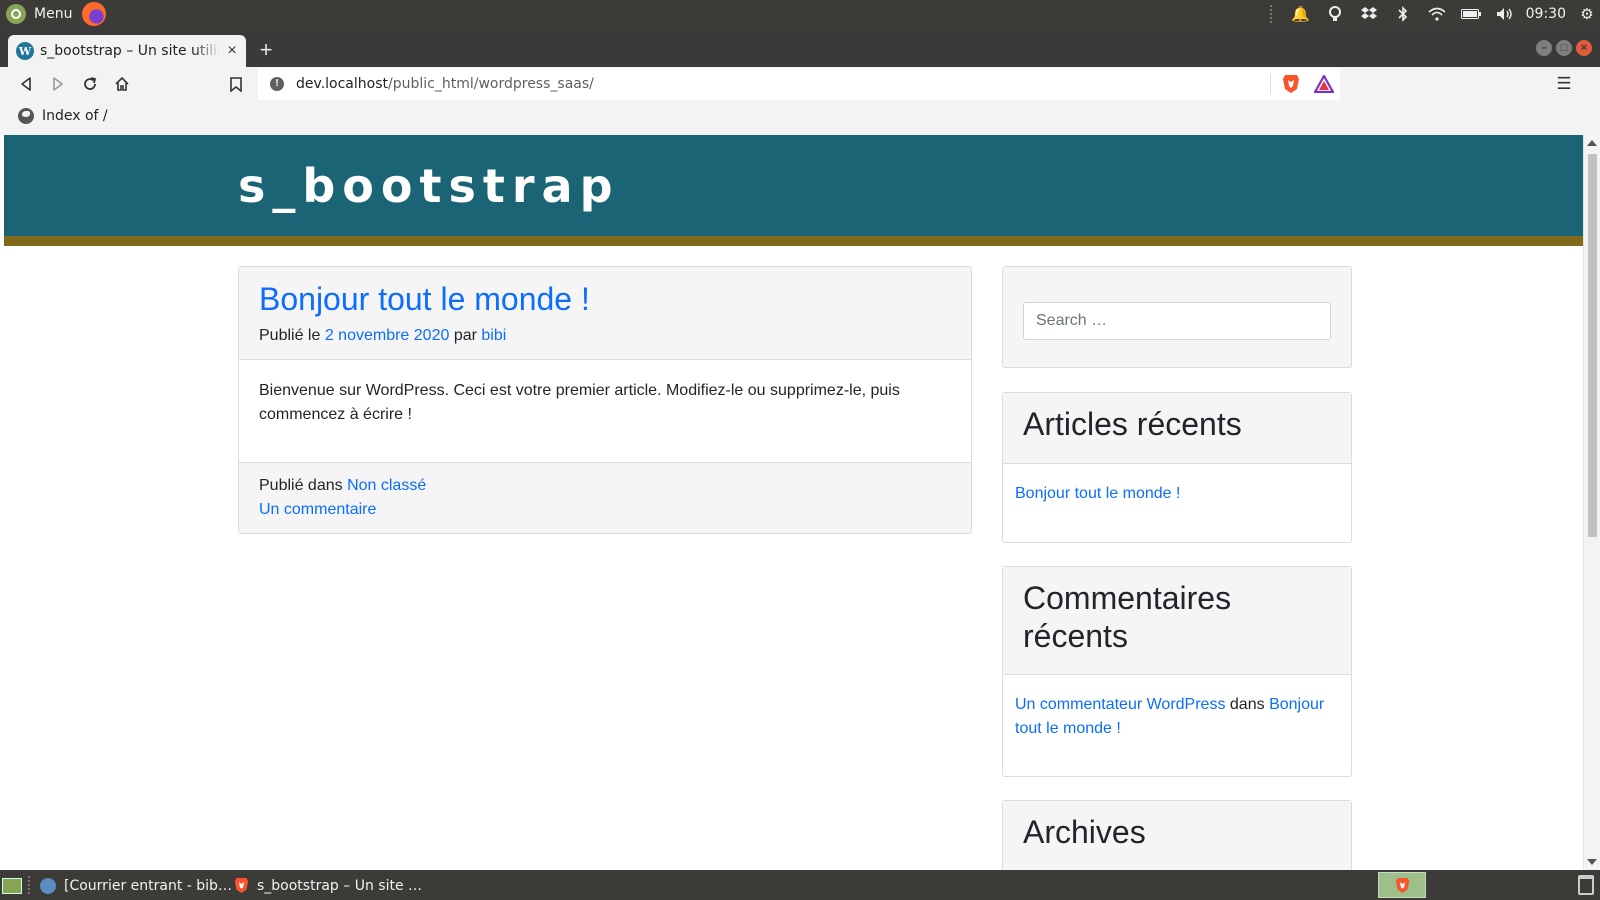  I want to click on recent-comments-title: Commentaires récents, so click(1127, 617).